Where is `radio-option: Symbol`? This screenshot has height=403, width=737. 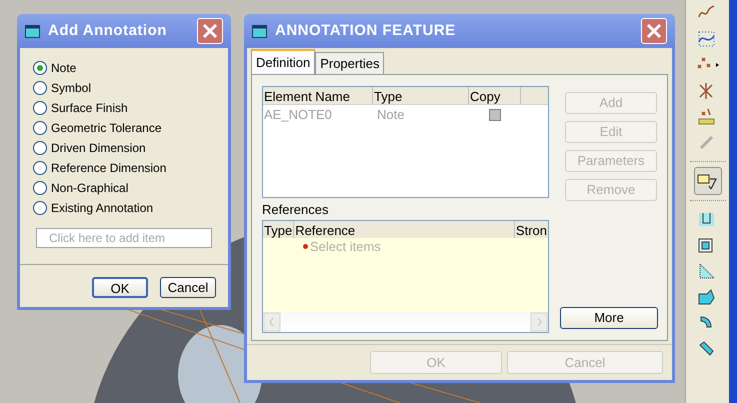 radio-option: Symbol is located at coordinates (130, 88).